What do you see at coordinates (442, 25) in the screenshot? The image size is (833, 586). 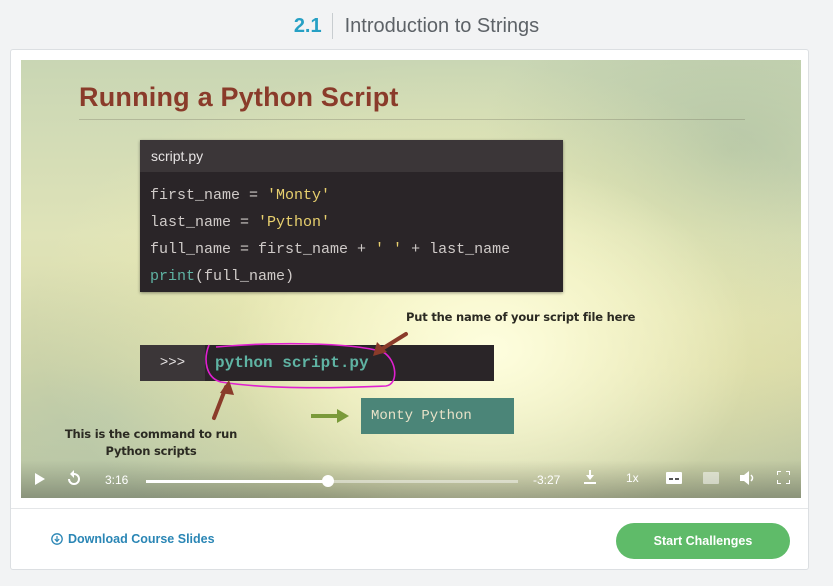 I see `section-title: Introduction to Strings` at bounding box center [442, 25].